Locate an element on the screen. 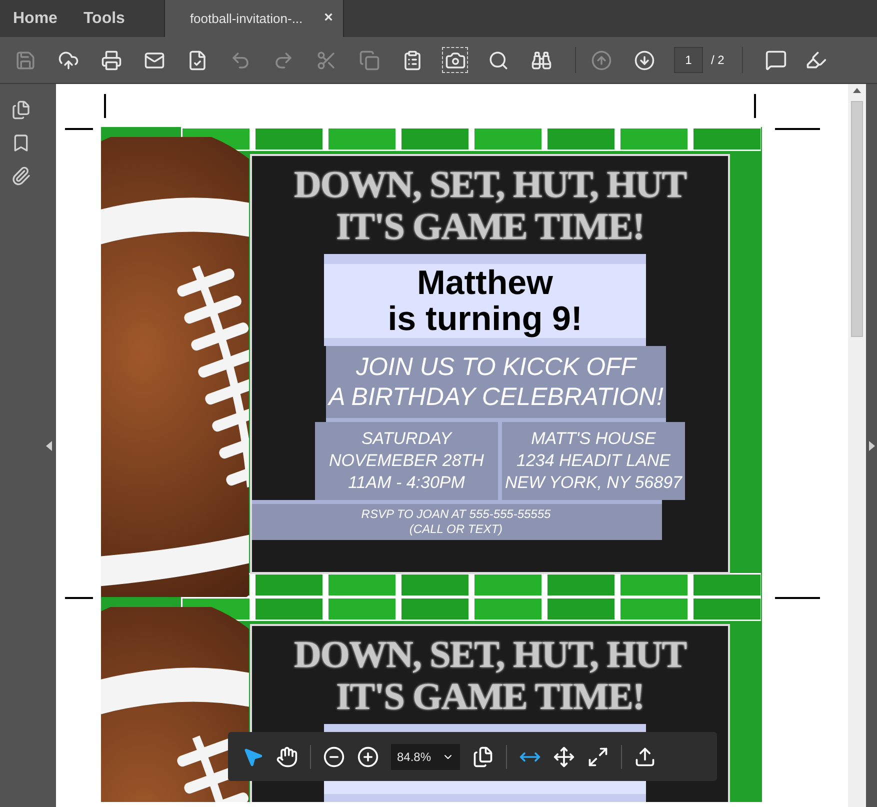 The width and height of the screenshot is (877, 807). zoom-level-value: 84.8% is located at coordinates (414, 757).